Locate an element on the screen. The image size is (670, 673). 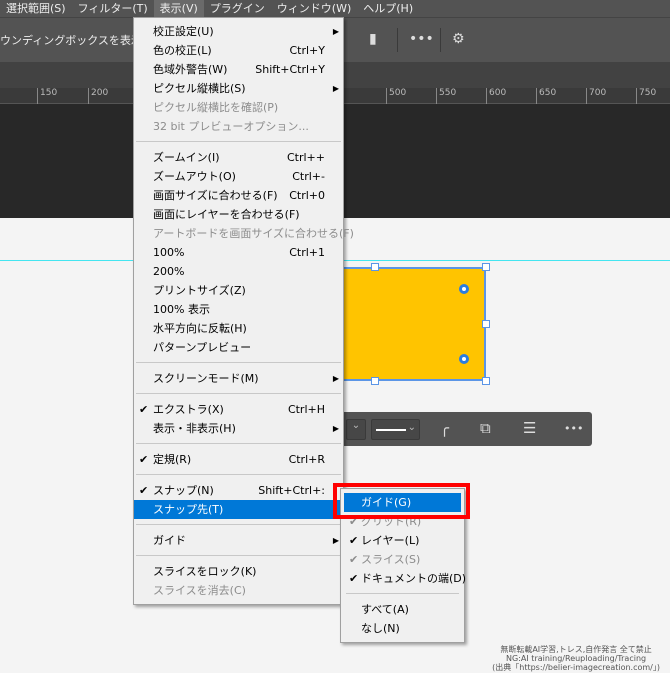
menu-2: 表示(V) is located at coordinates (178, 8).